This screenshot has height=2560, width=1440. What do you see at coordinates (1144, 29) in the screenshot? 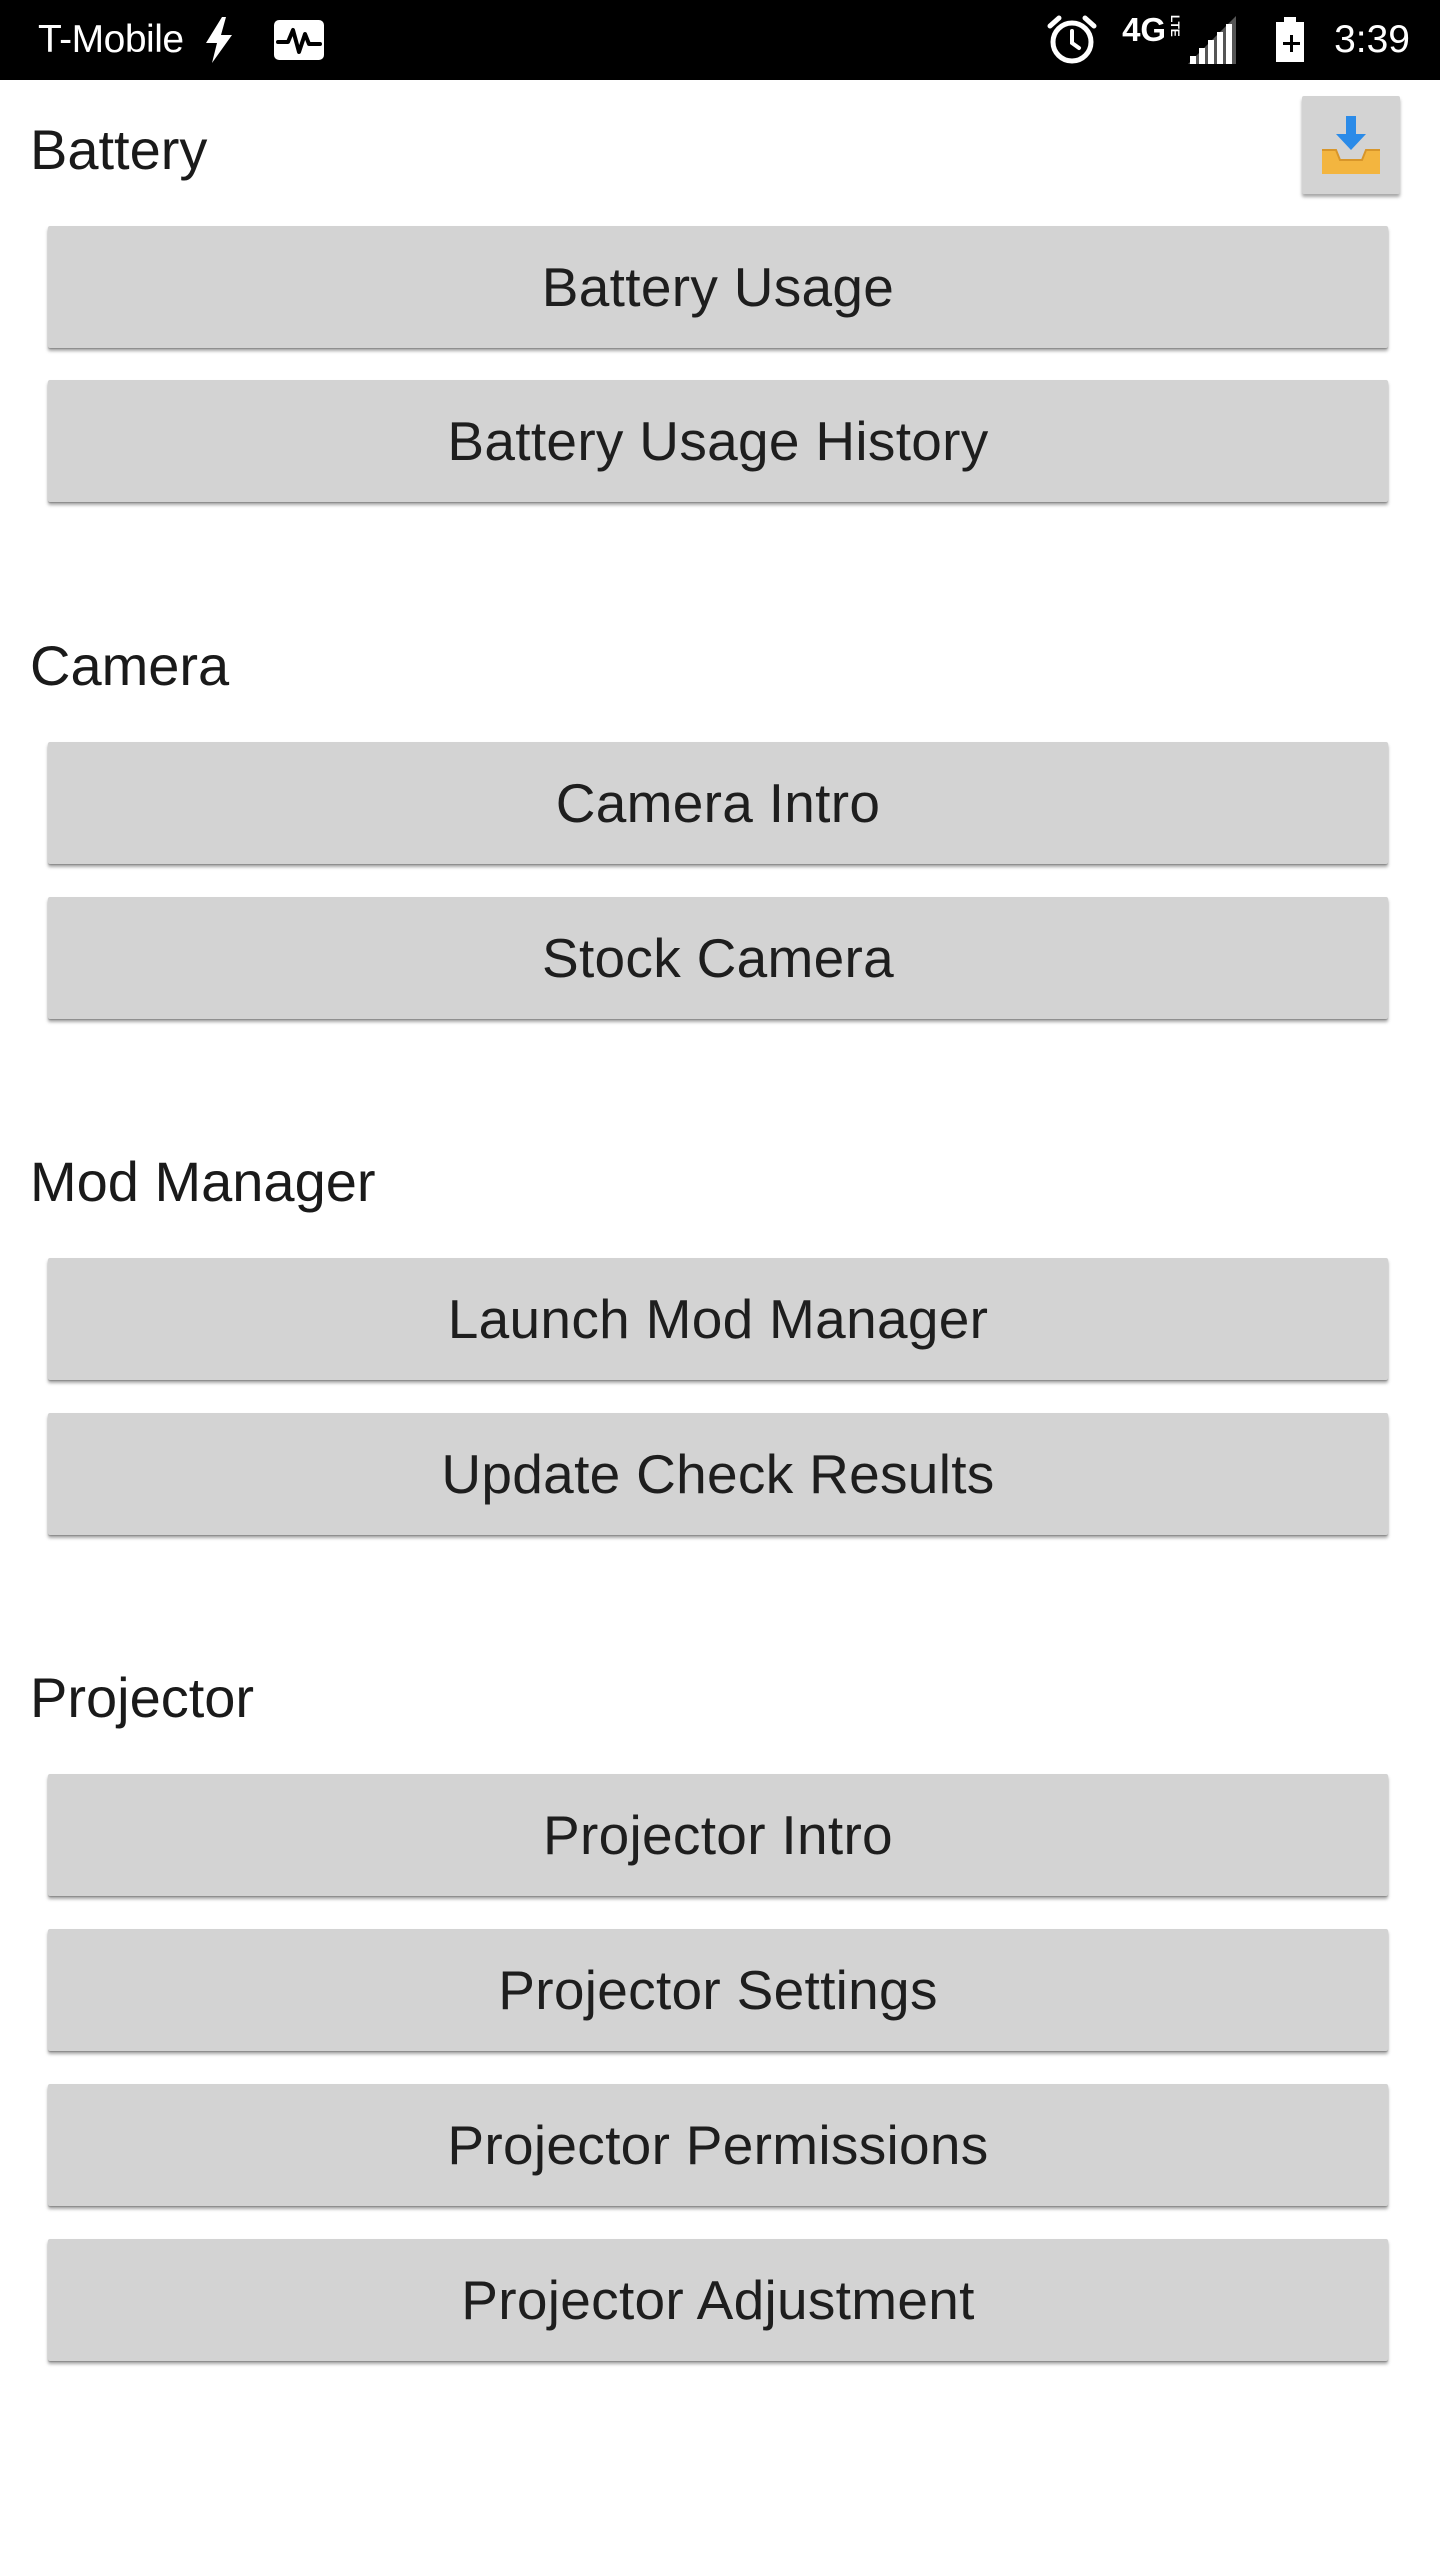
I see `network-type: 4G` at bounding box center [1144, 29].